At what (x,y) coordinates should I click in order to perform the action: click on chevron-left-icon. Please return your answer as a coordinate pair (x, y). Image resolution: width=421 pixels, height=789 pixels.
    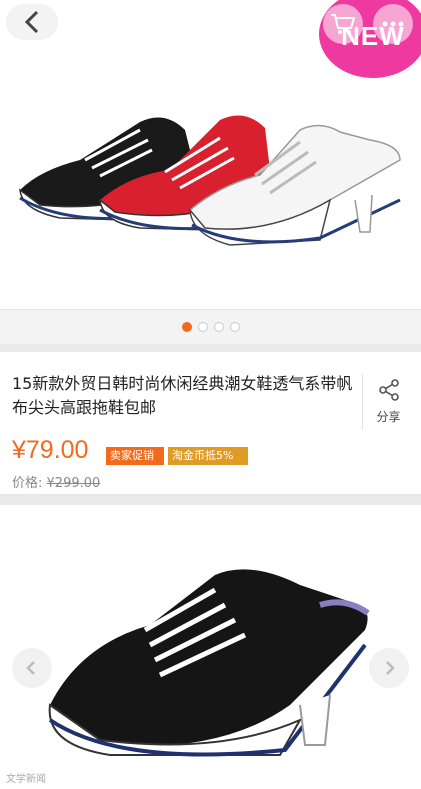
    Looking at the image, I should click on (31, 22).